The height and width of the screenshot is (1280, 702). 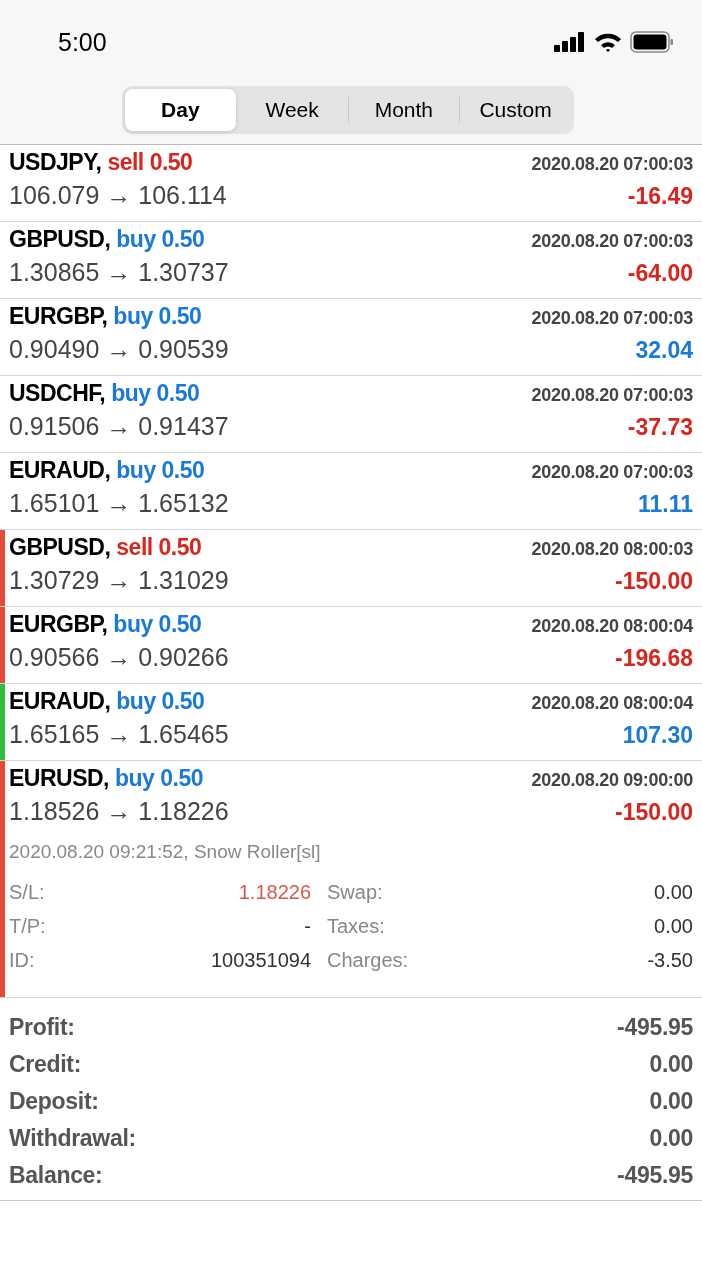 What do you see at coordinates (42, 1027) in the screenshot?
I see `summary-label: Profit:` at bounding box center [42, 1027].